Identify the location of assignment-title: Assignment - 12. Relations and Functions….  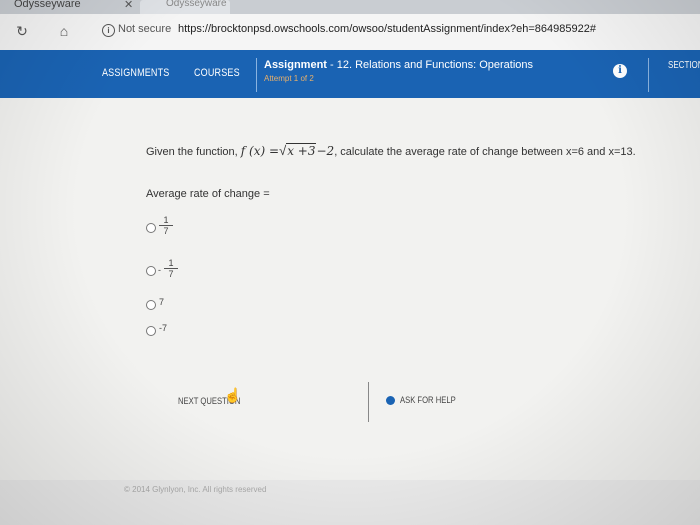
(398, 65).